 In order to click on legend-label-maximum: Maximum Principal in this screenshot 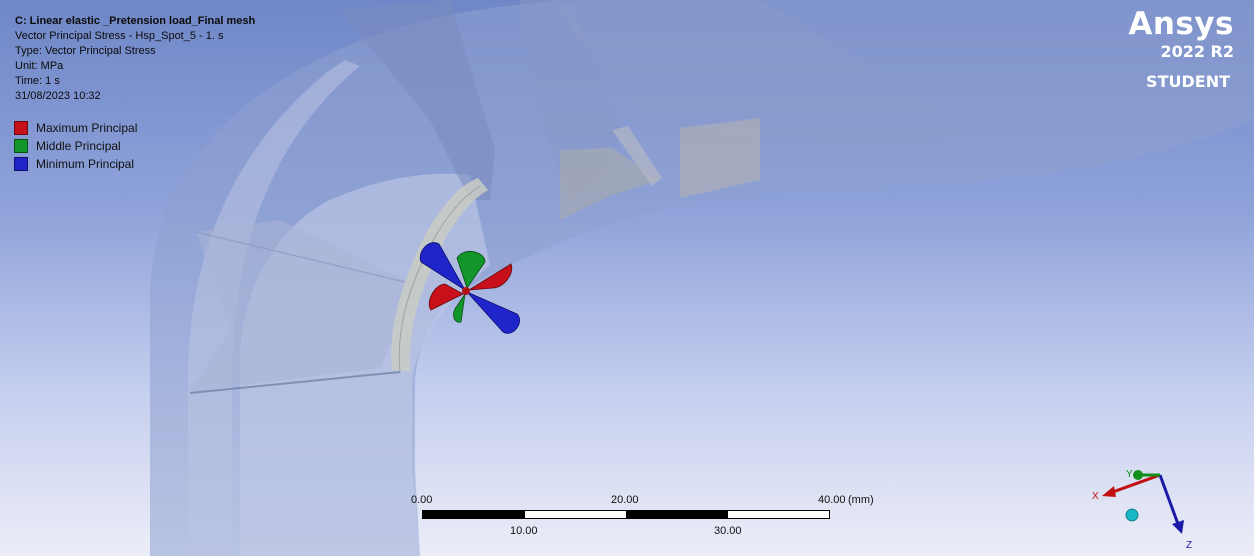, I will do `click(87, 128)`.